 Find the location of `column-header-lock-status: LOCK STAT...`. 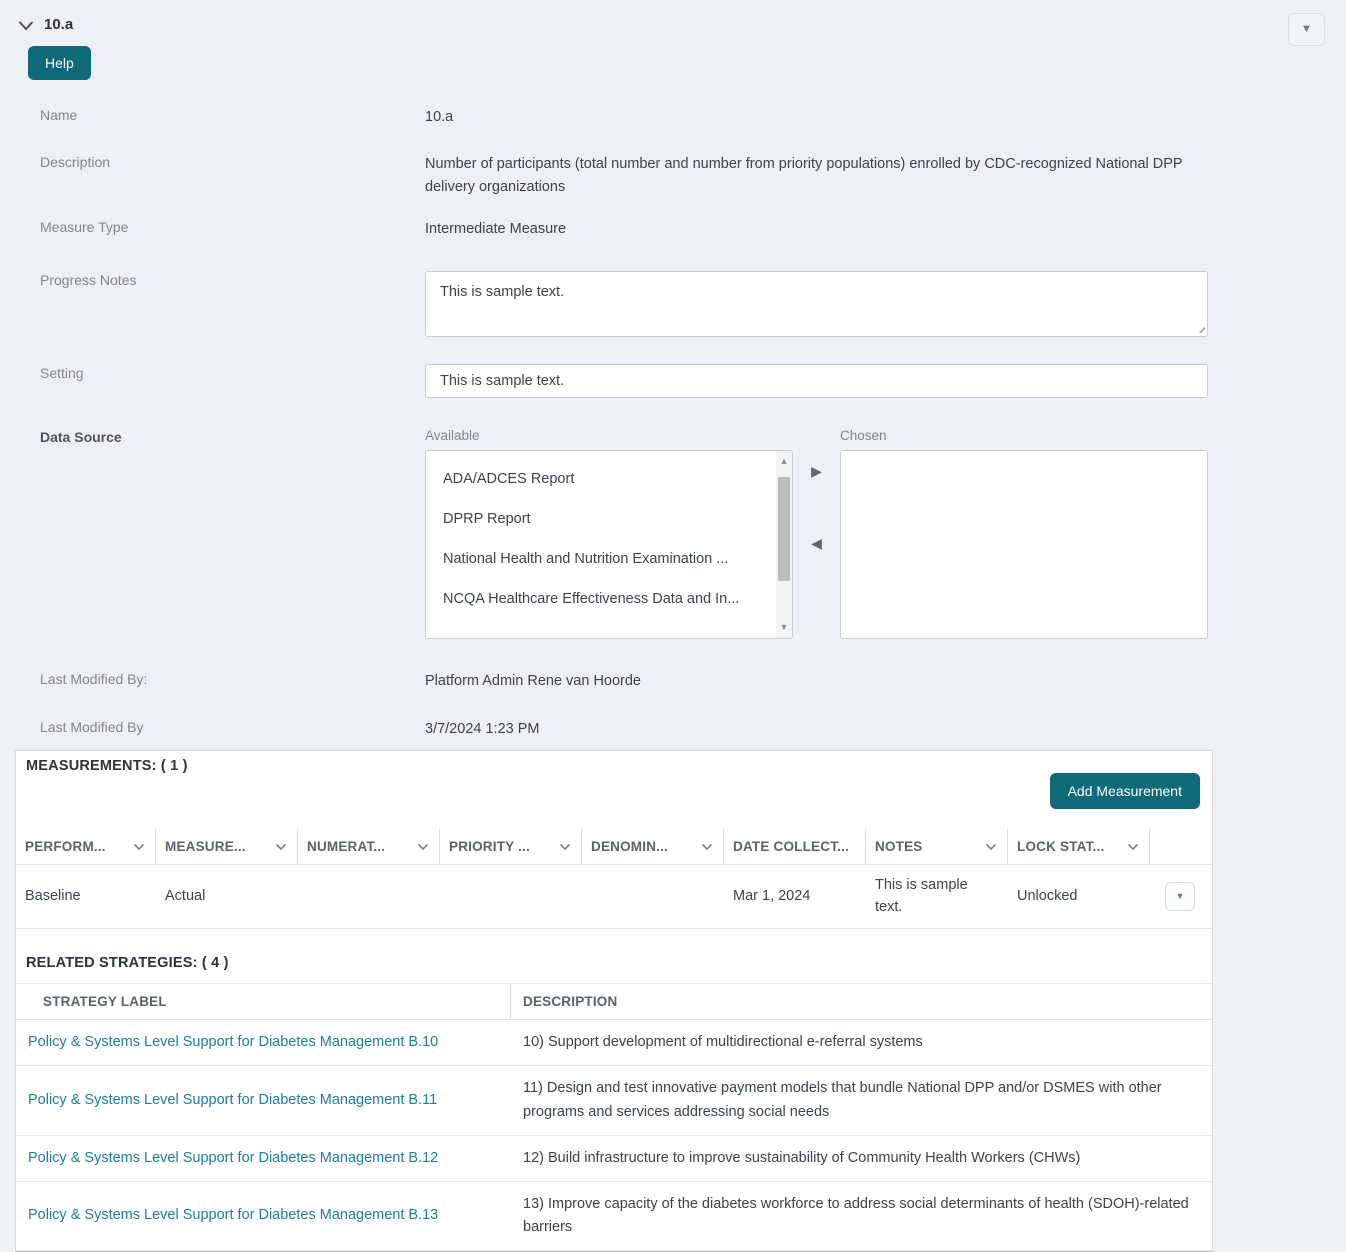

column-header-lock-status: LOCK STAT... is located at coordinates (1079, 847).